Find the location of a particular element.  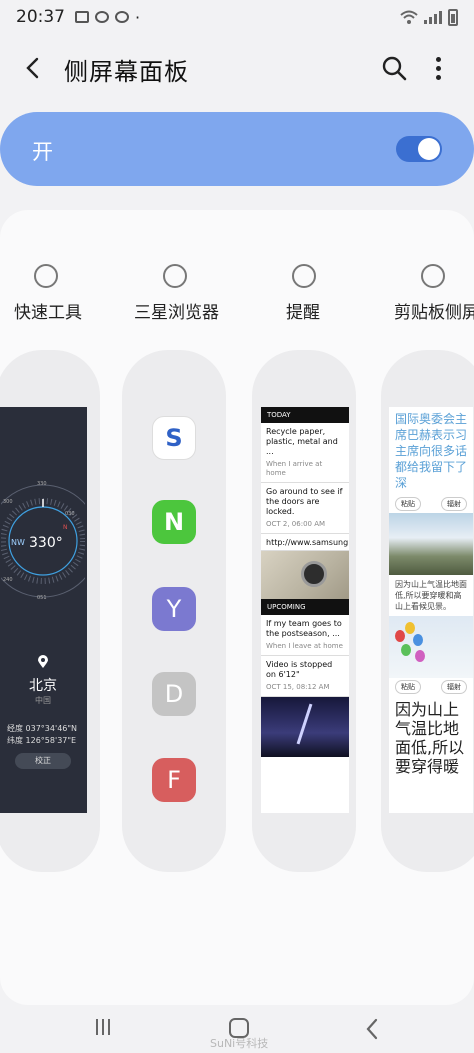

panel-radio-browser is located at coordinates (175, 276).